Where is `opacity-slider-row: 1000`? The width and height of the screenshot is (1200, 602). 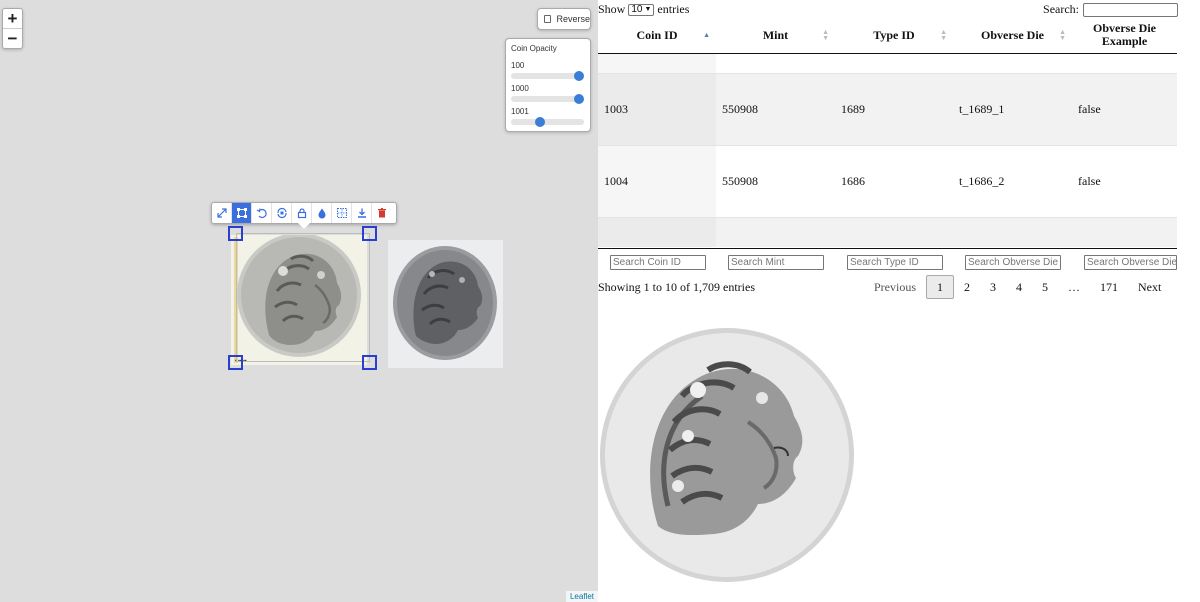
opacity-slider-row: 1000 is located at coordinates (548, 95).